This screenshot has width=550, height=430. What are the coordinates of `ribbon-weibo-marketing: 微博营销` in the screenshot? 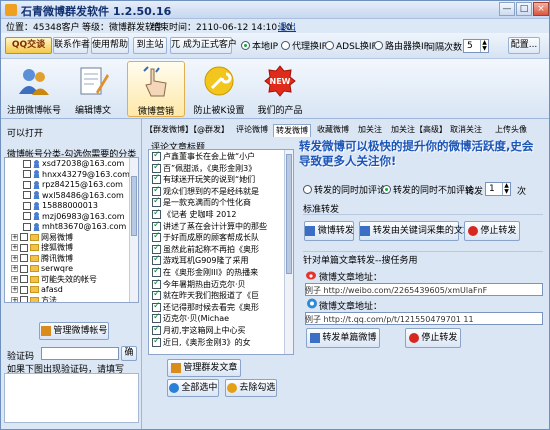 It's located at (156, 89).